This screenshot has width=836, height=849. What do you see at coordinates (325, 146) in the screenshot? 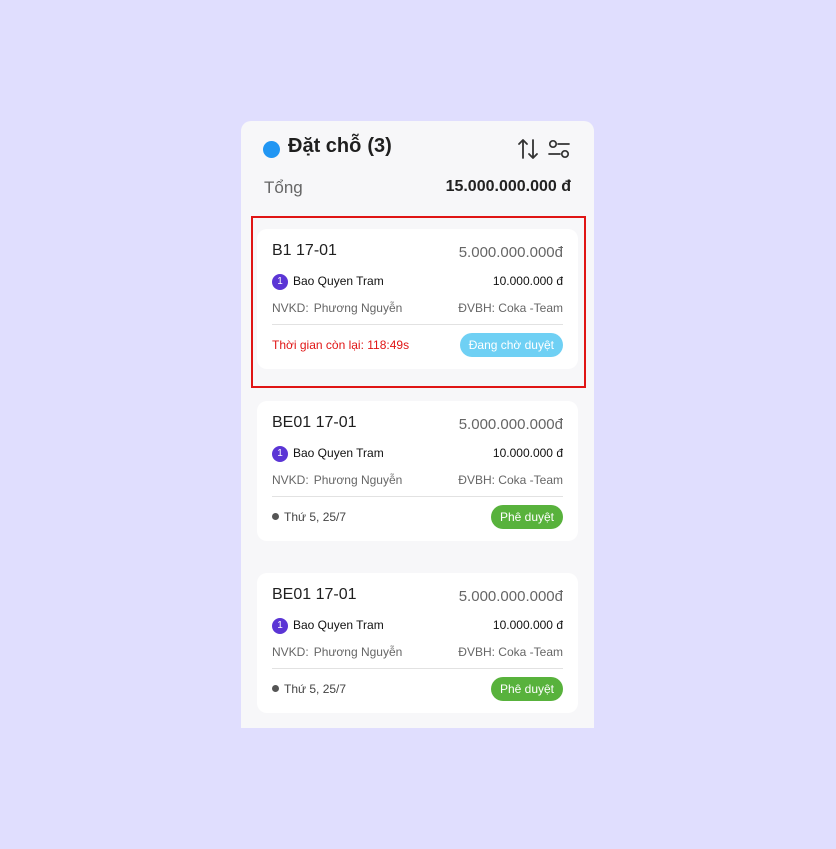
I see `title-text: Đặt chỗ` at bounding box center [325, 146].